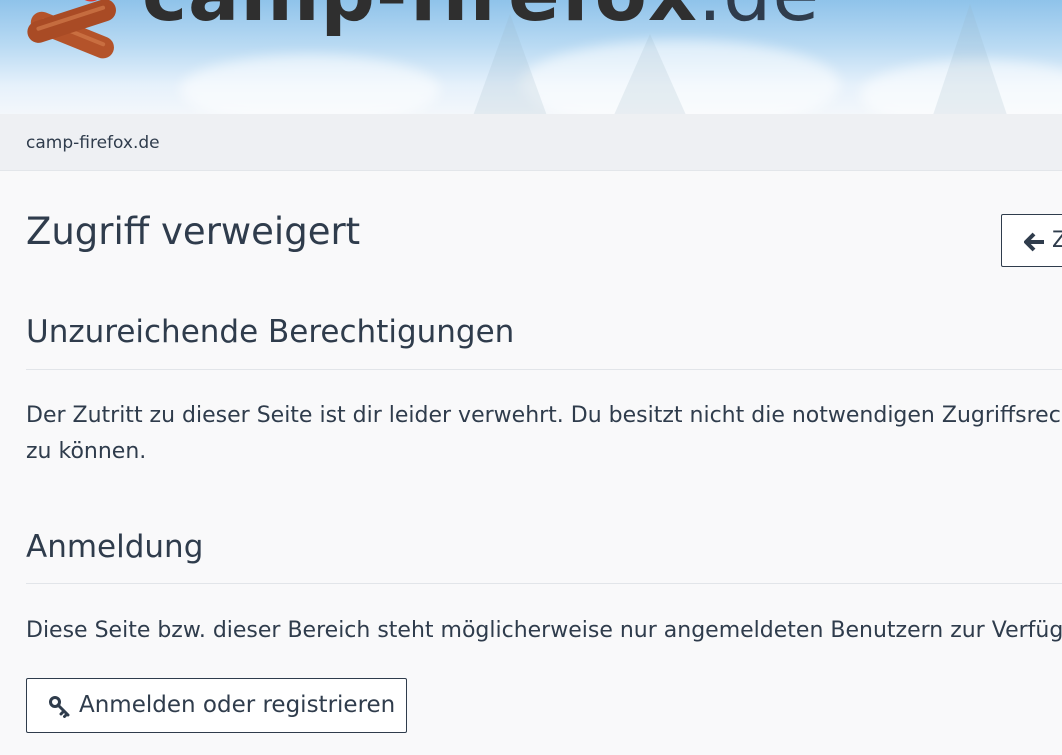 This screenshot has width=1062, height=755. Describe the element at coordinates (72, 31) in the screenshot. I see `campfire-logs-icon` at that location.